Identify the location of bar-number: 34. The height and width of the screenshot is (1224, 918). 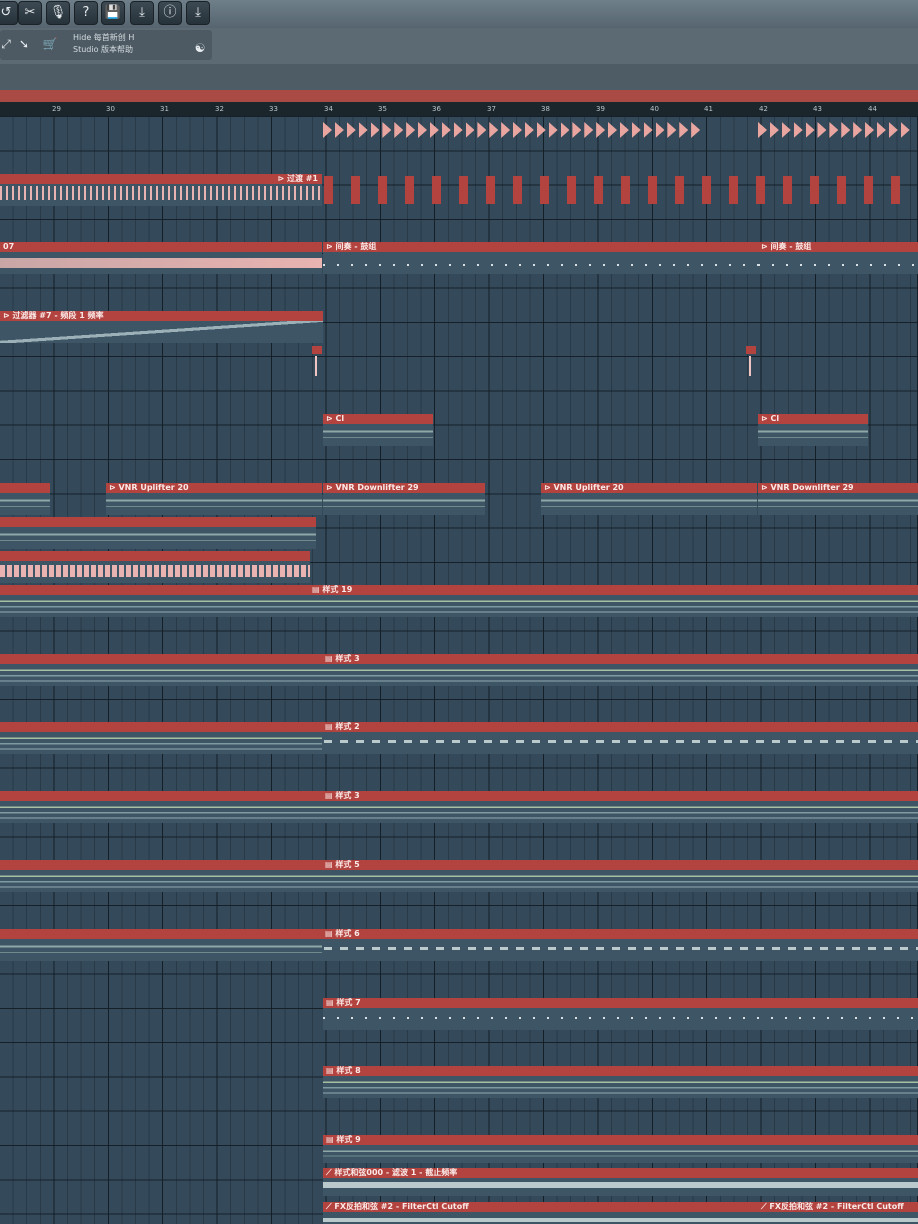
(328, 109).